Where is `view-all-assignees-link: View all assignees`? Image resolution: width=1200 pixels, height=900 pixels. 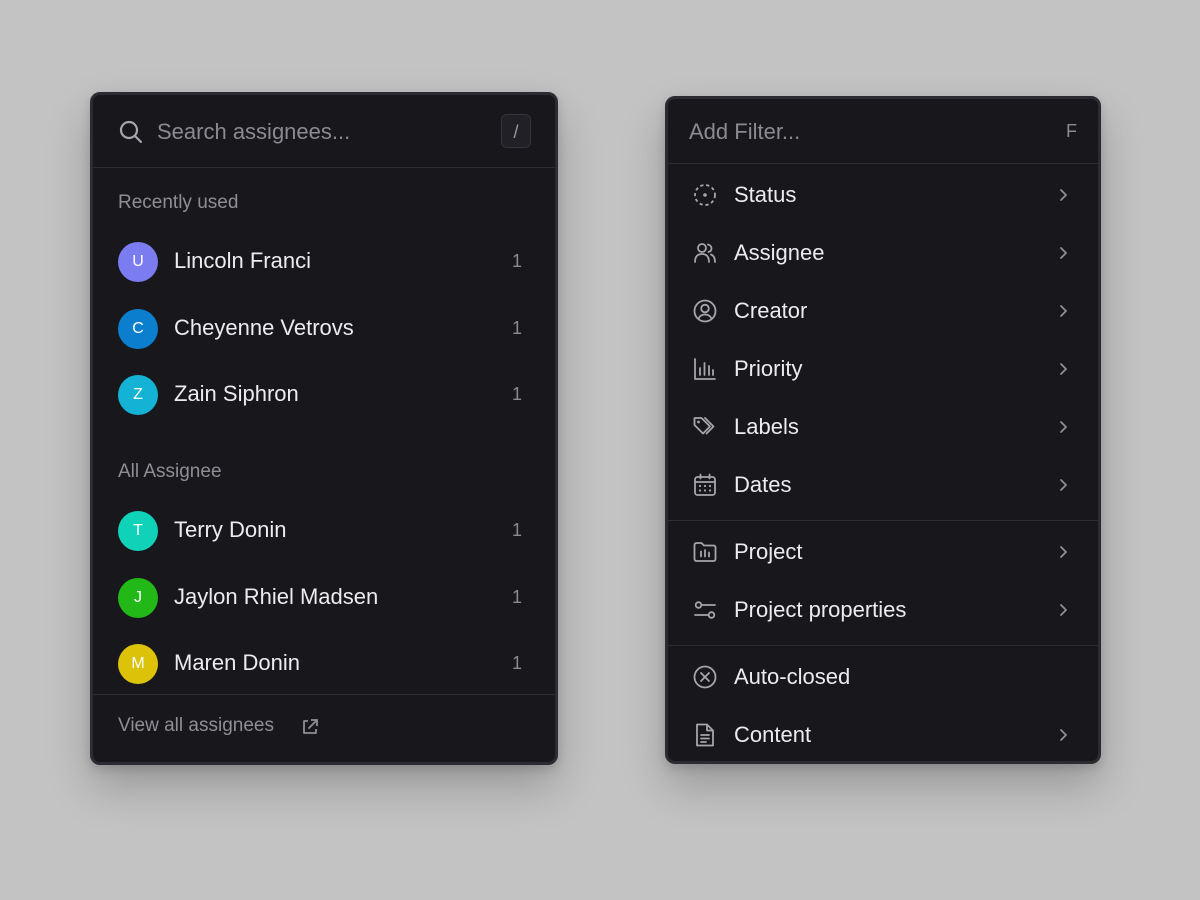 view-all-assignees-link: View all assignees is located at coordinates (196, 726).